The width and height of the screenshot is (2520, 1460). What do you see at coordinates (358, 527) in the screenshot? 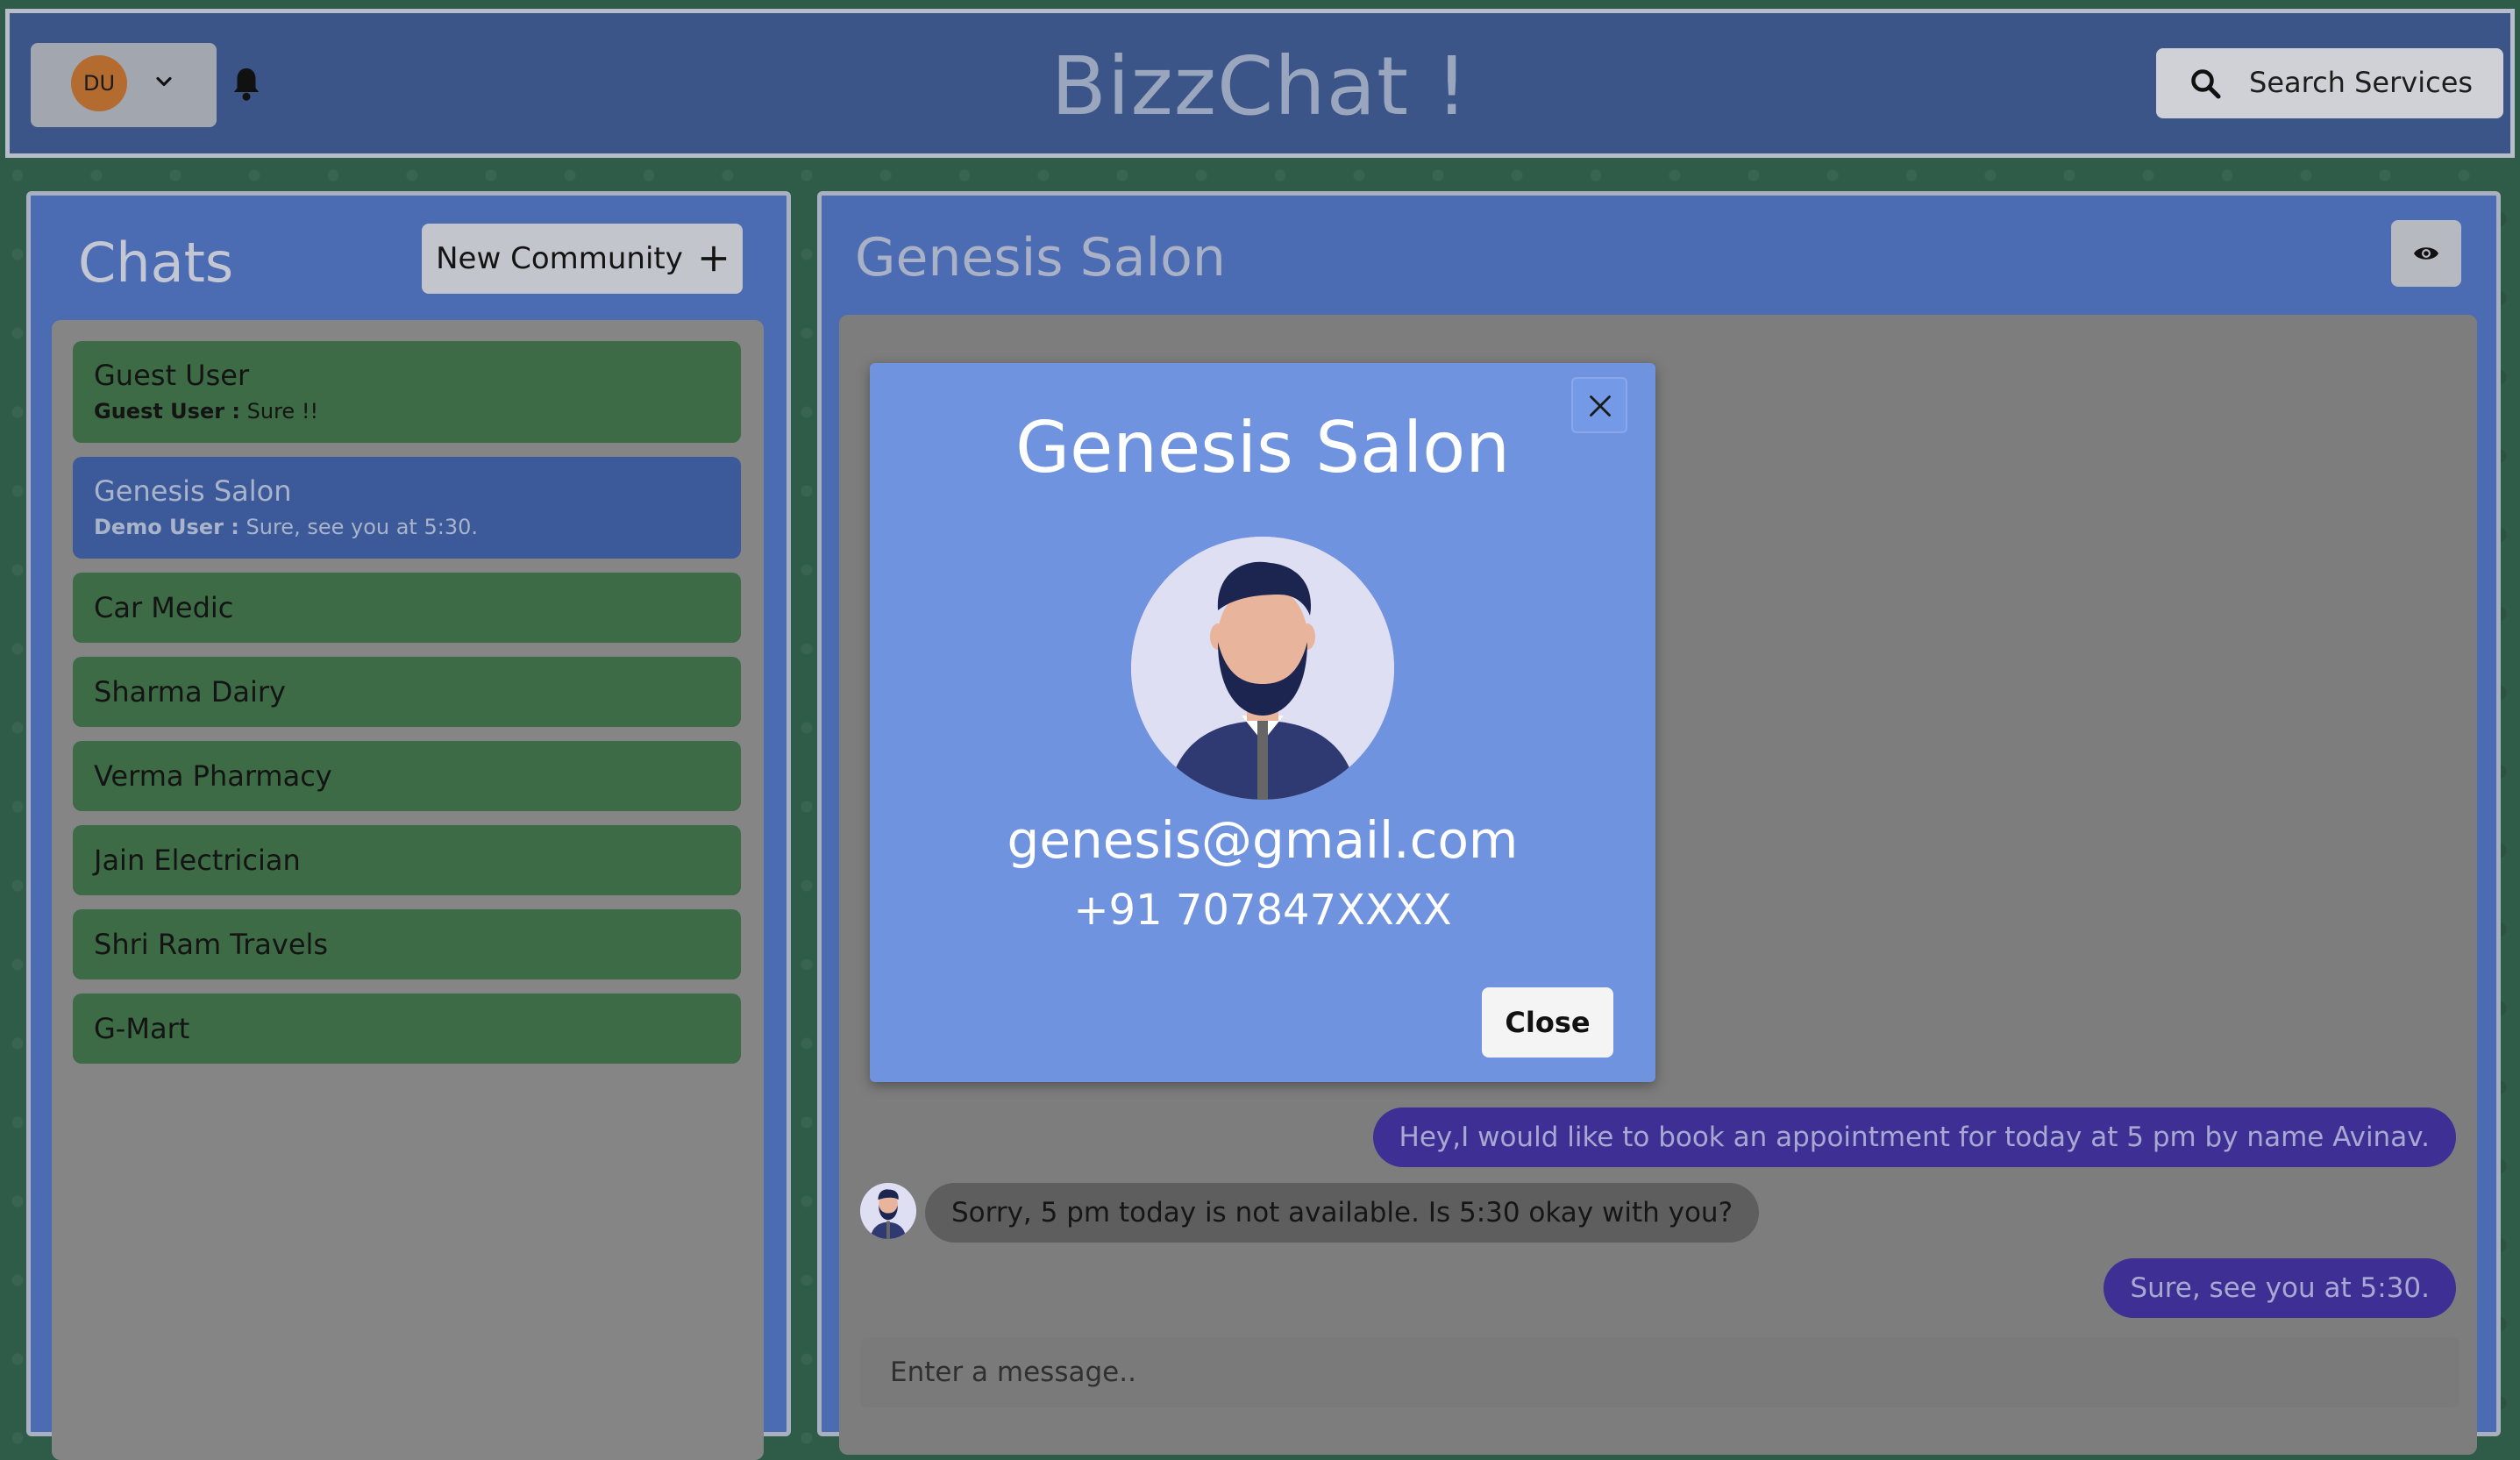
I see `preview-text: Sure, see you at 5:30.` at bounding box center [358, 527].